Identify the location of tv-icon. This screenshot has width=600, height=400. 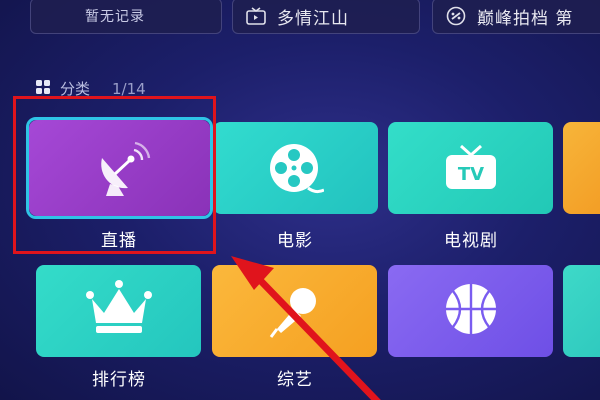
(256, 16).